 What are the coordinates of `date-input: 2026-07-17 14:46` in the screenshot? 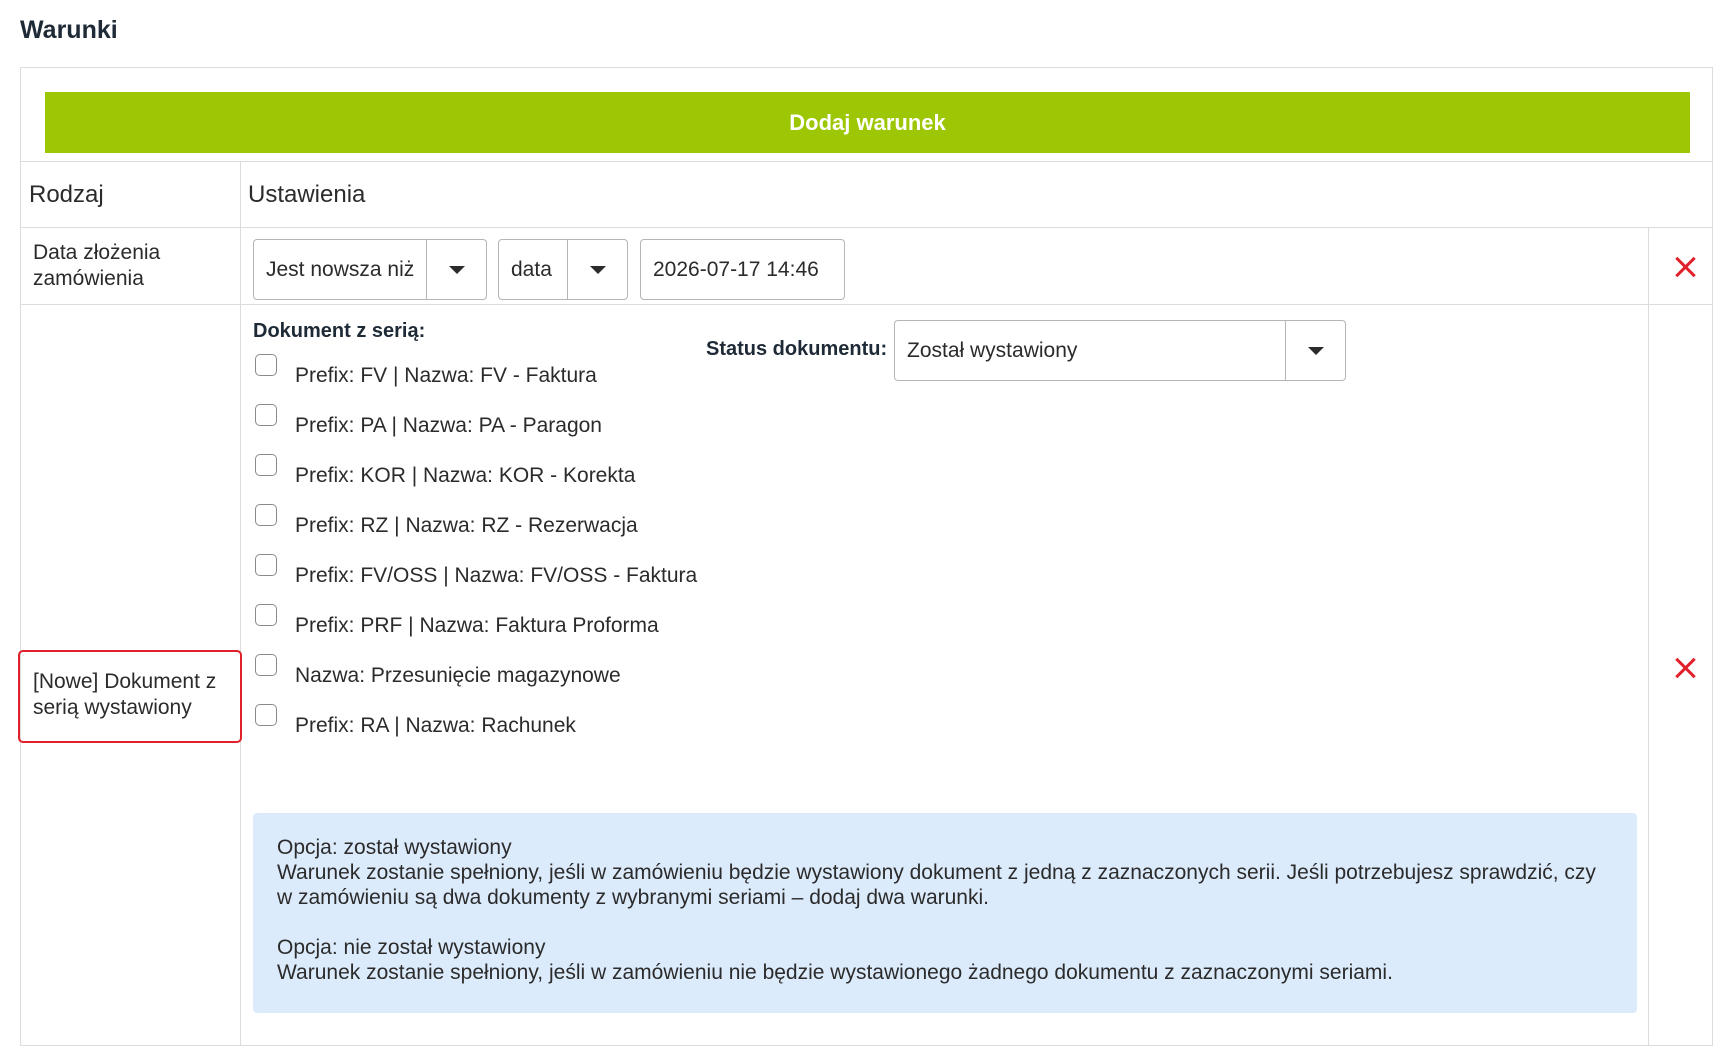 It's located at (742, 269).